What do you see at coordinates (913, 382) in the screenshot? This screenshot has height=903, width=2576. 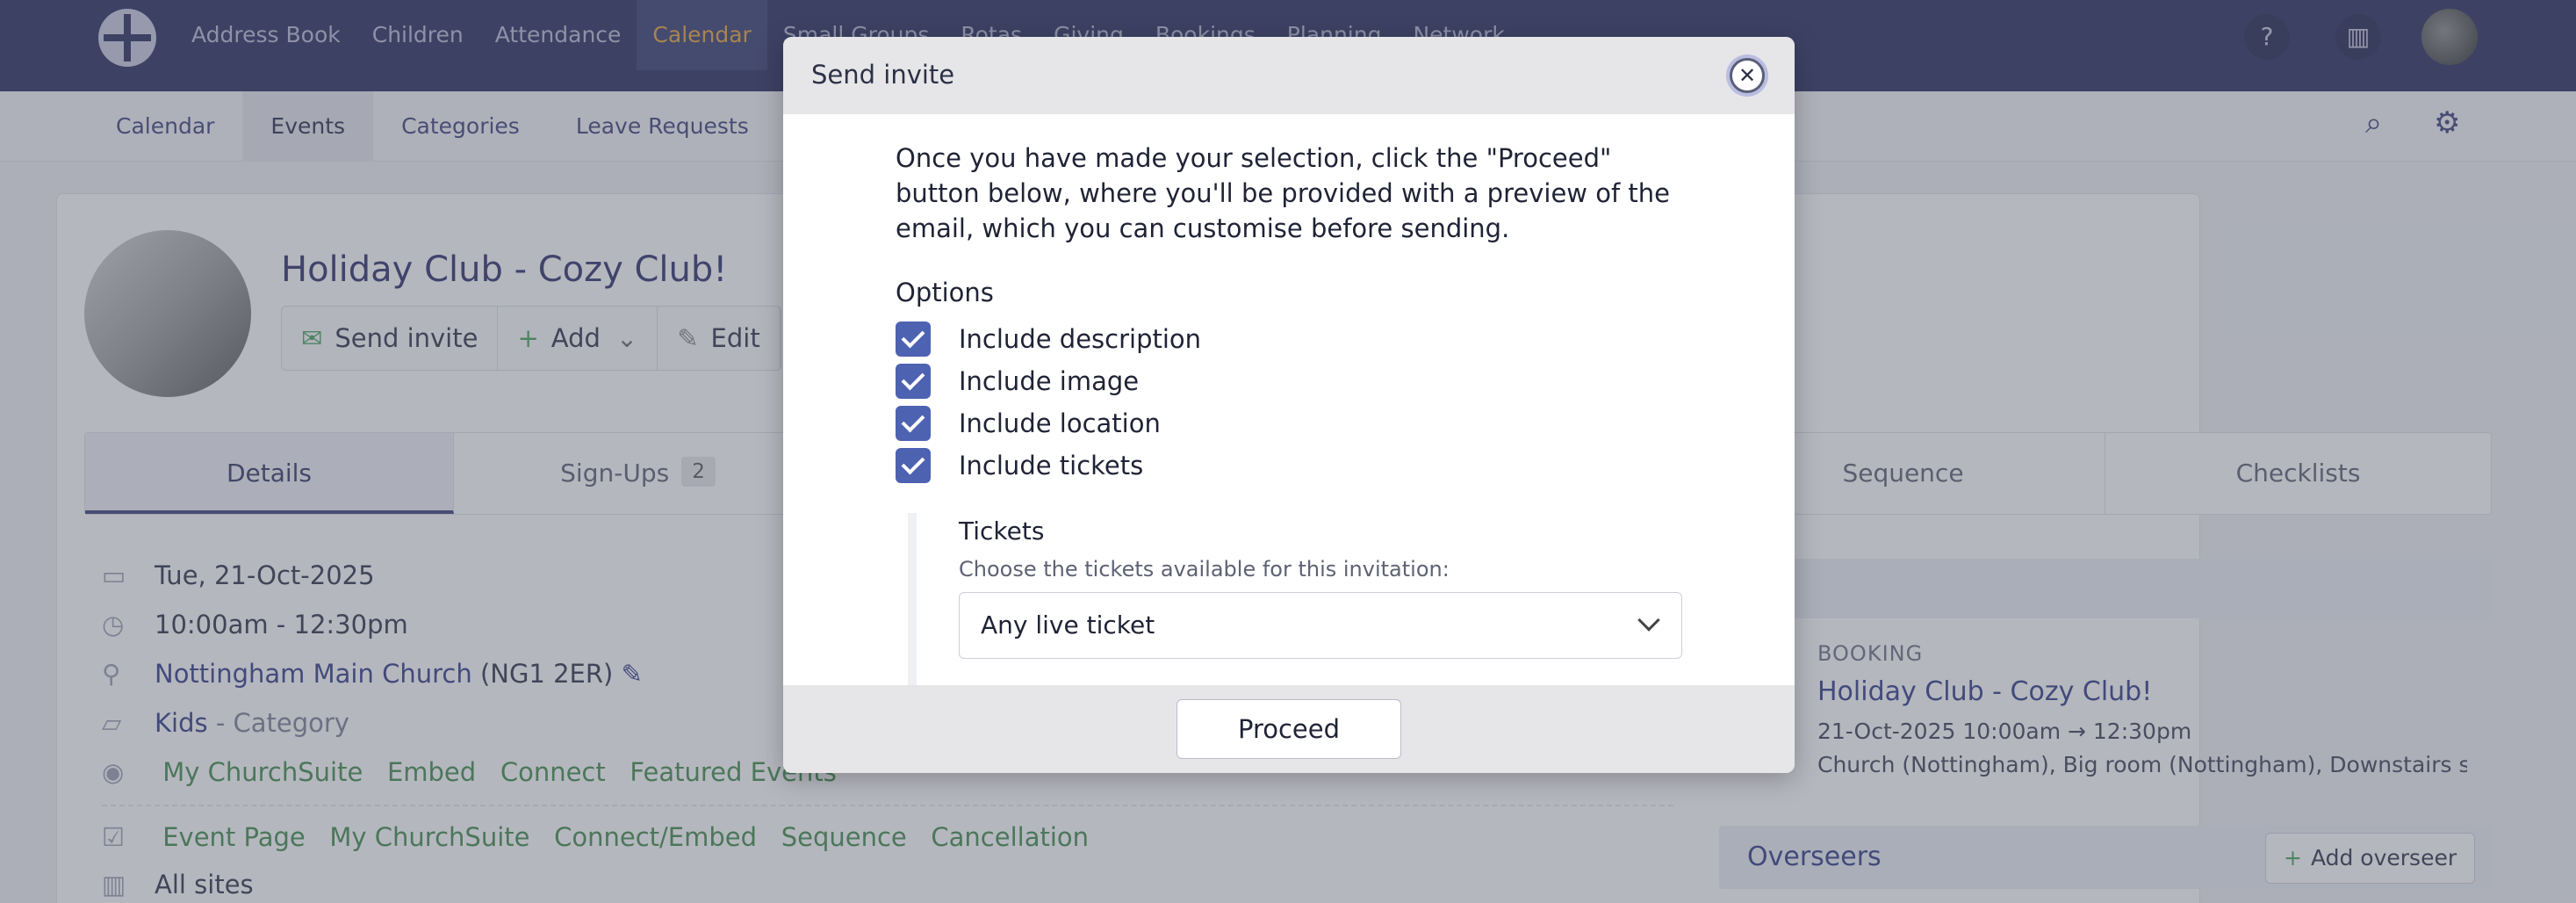 I see `checkbox-include-image` at bounding box center [913, 382].